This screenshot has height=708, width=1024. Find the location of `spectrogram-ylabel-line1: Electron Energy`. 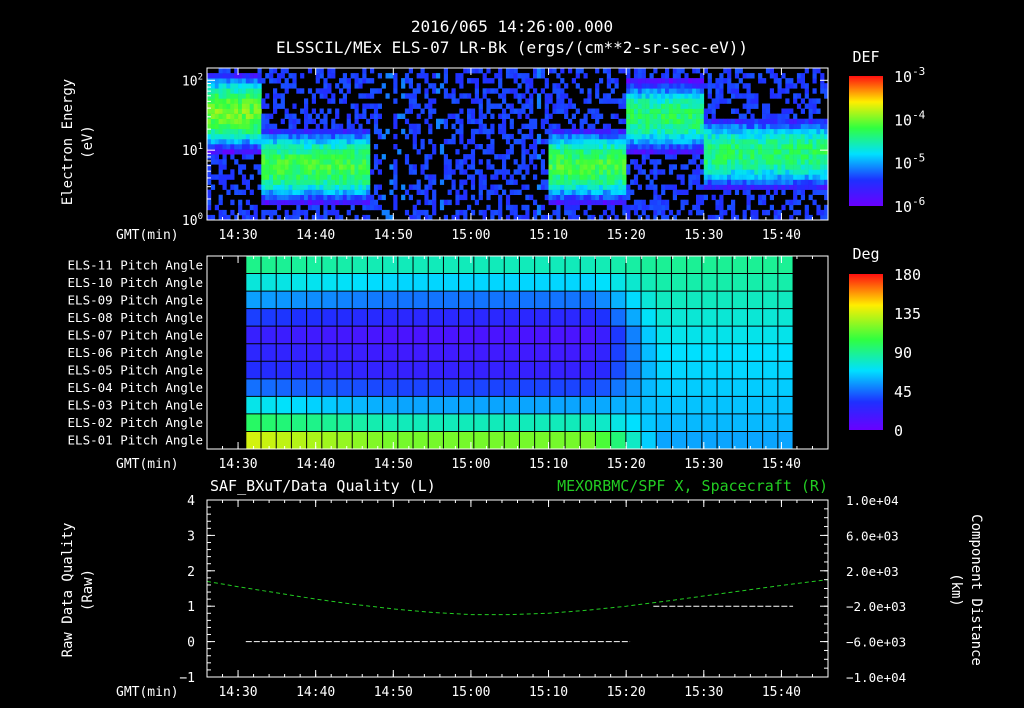

spectrogram-ylabel-line1: Electron Energy is located at coordinates (68, 142).